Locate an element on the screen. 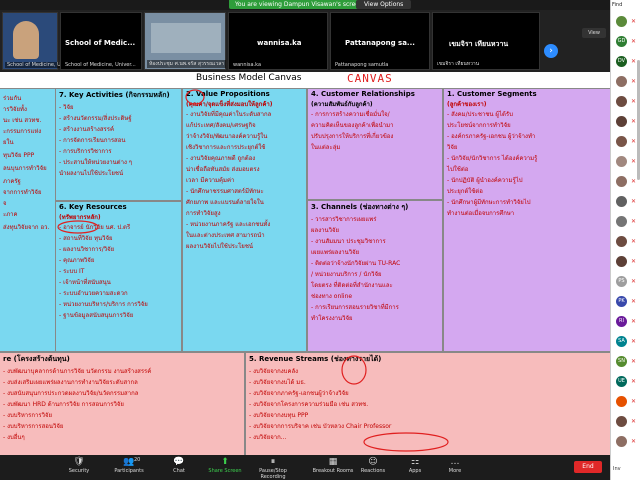  security-button: 🛡 Security is located at coordinates (79, 465).